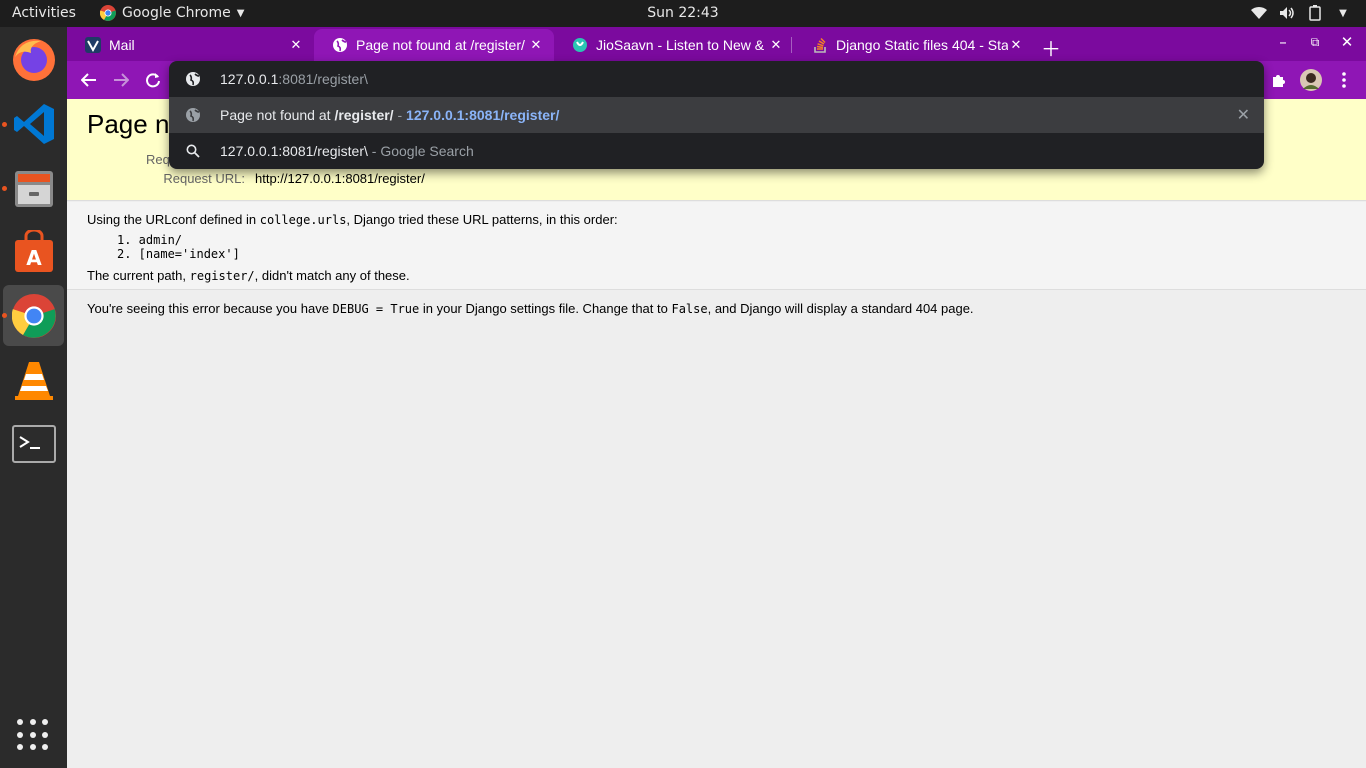 The height and width of the screenshot is (768, 1366). I want to click on clock: Sun 22:43, so click(682, 13).